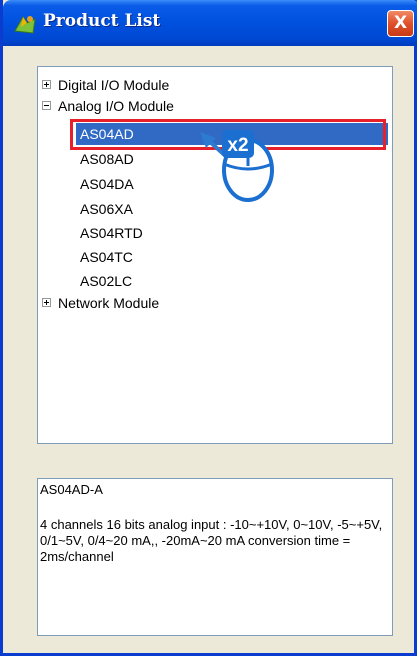 The width and height of the screenshot is (417, 656). Describe the element at coordinates (107, 184) in the screenshot. I see `tree-node-label: AS04DA` at that location.